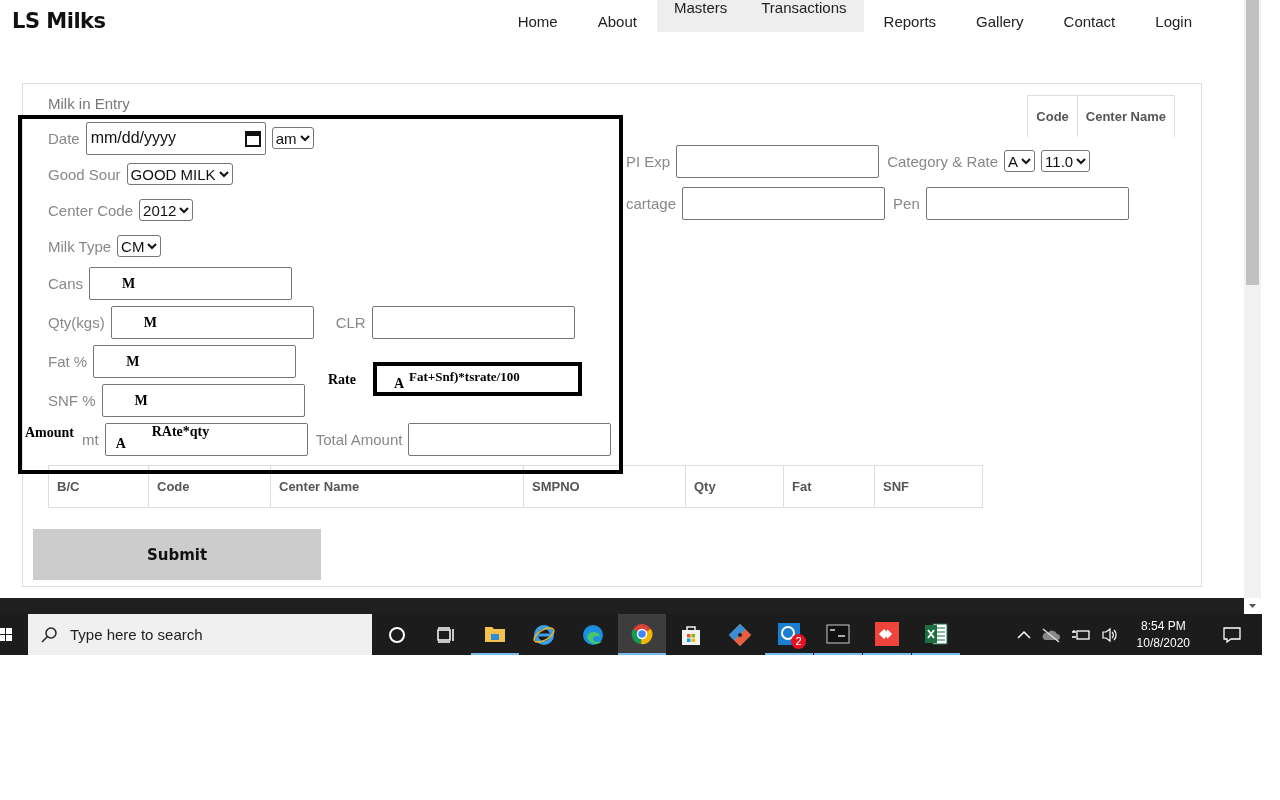 This screenshot has height=800, width=1280. Describe the element at coordinates (936, 633) in the screenshot. I see `spreadsheet-icon` at that location.